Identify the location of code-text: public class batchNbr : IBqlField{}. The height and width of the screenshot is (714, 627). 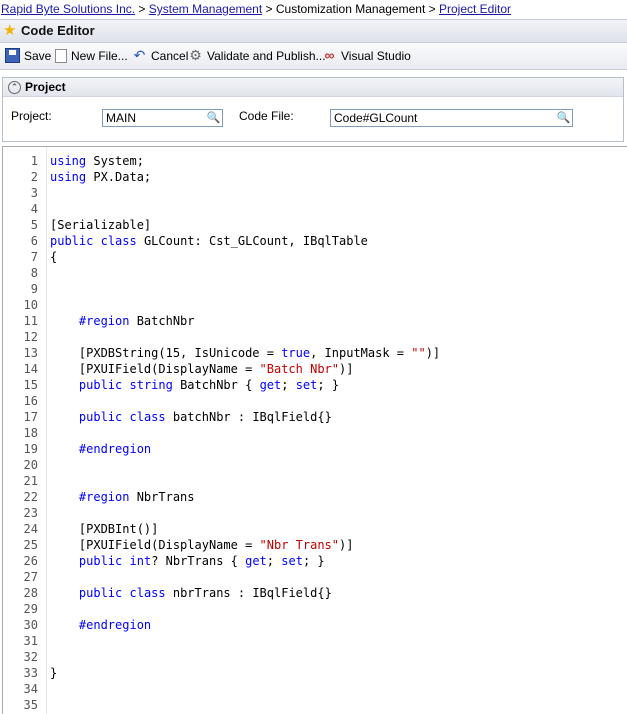
(191, 417).